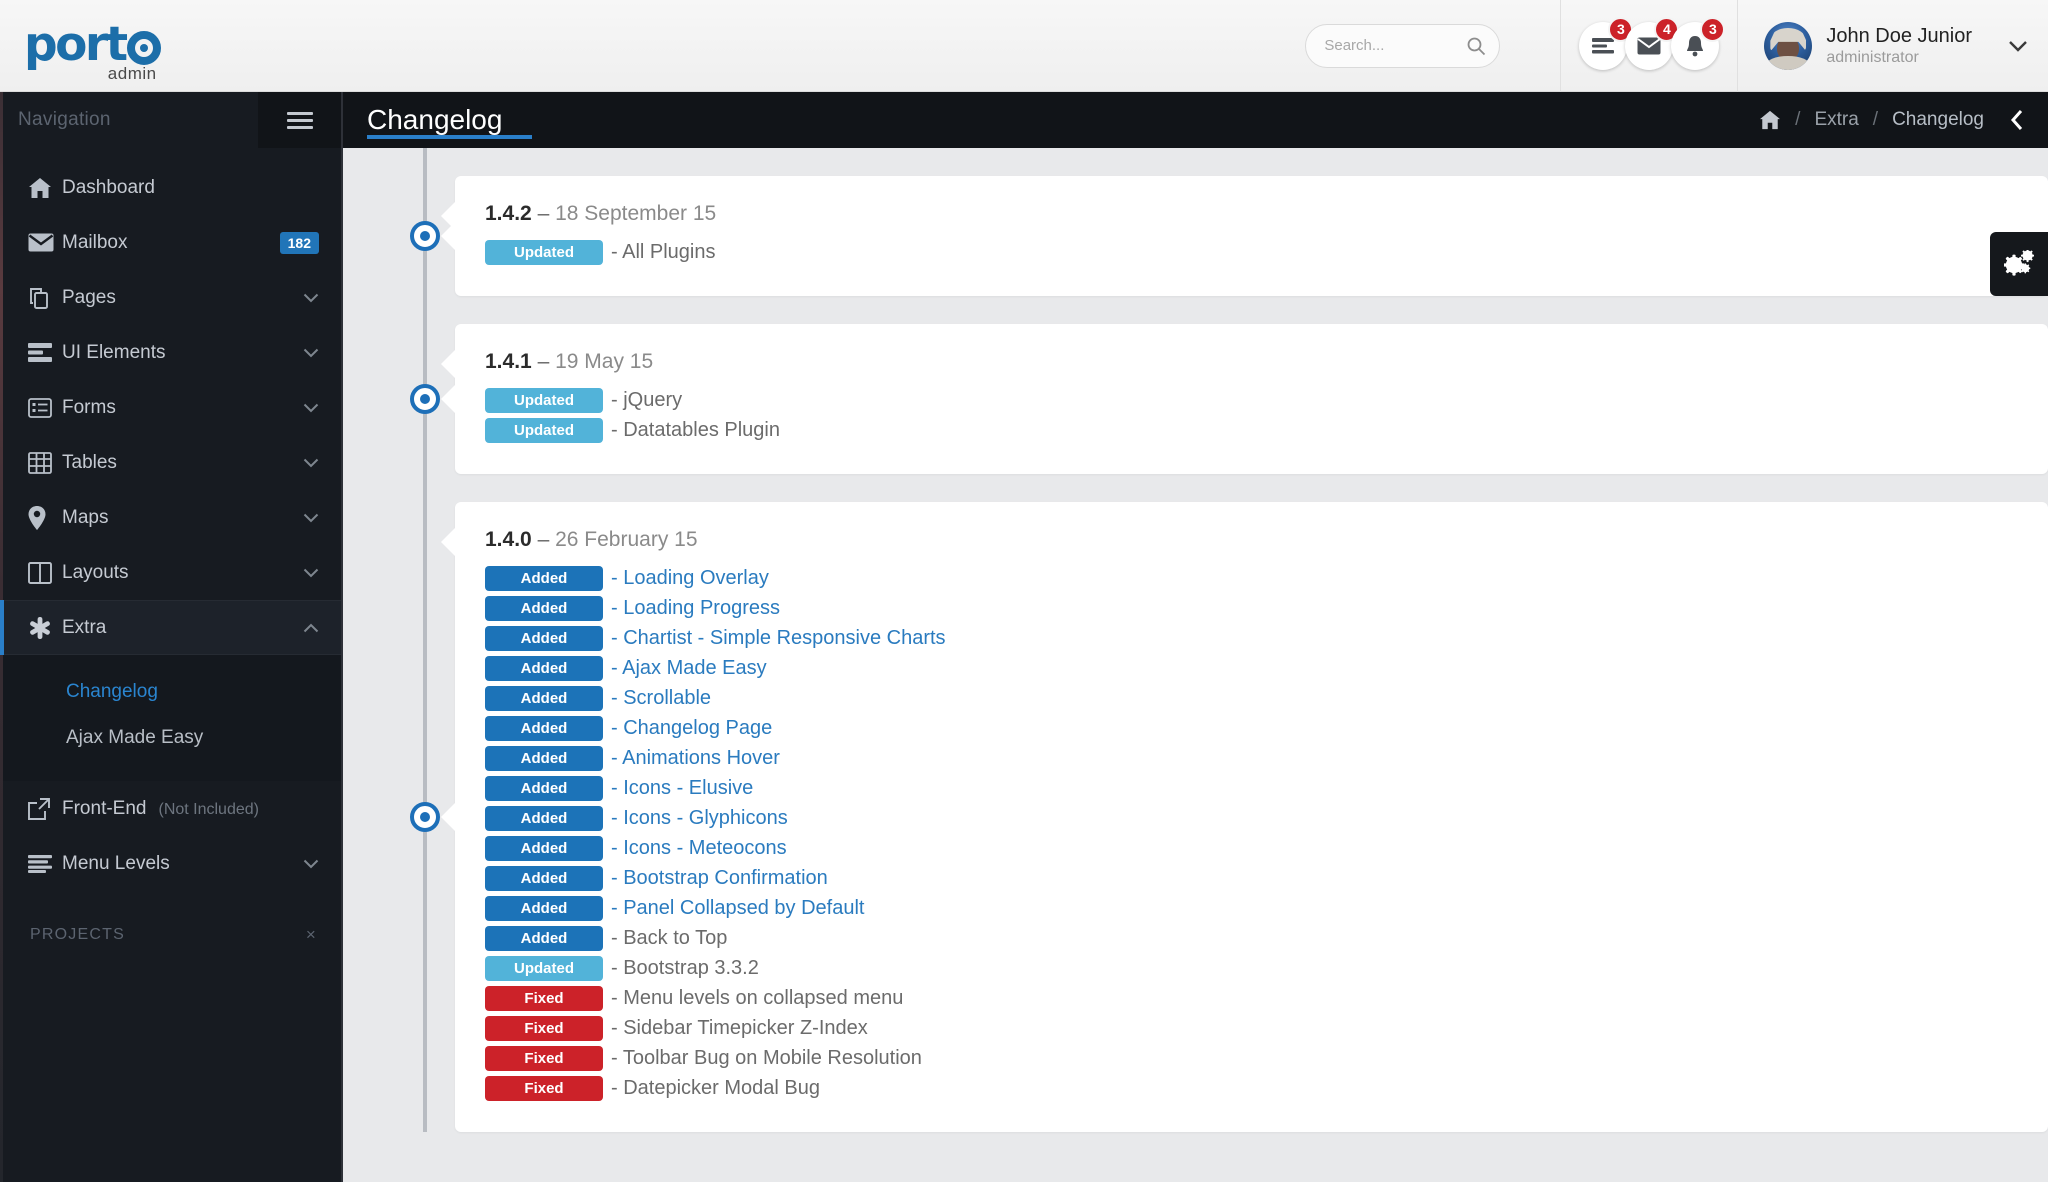  Describe the element at coordinates (1698, 43) in the screenshot. I see `alerts-button: 3` at that location.